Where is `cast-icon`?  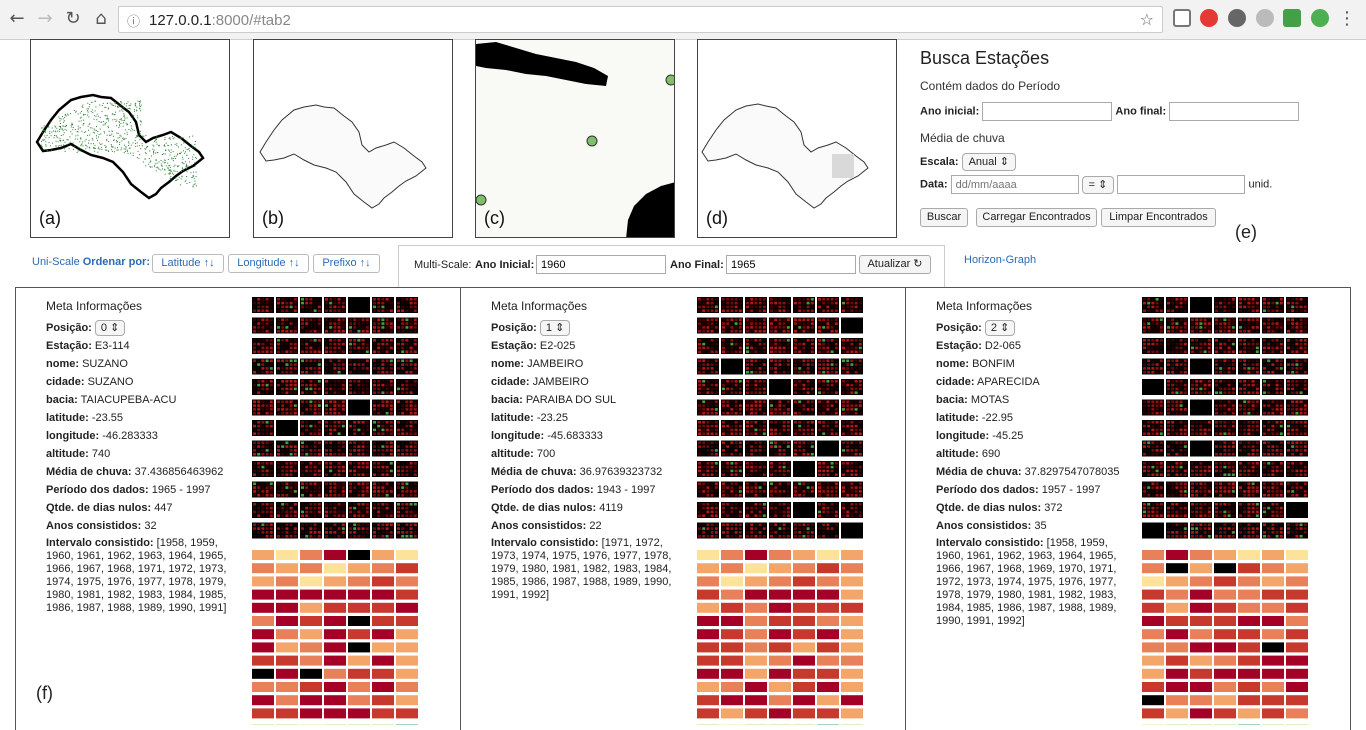
cast-icon is located at coordinates (1182, 18).